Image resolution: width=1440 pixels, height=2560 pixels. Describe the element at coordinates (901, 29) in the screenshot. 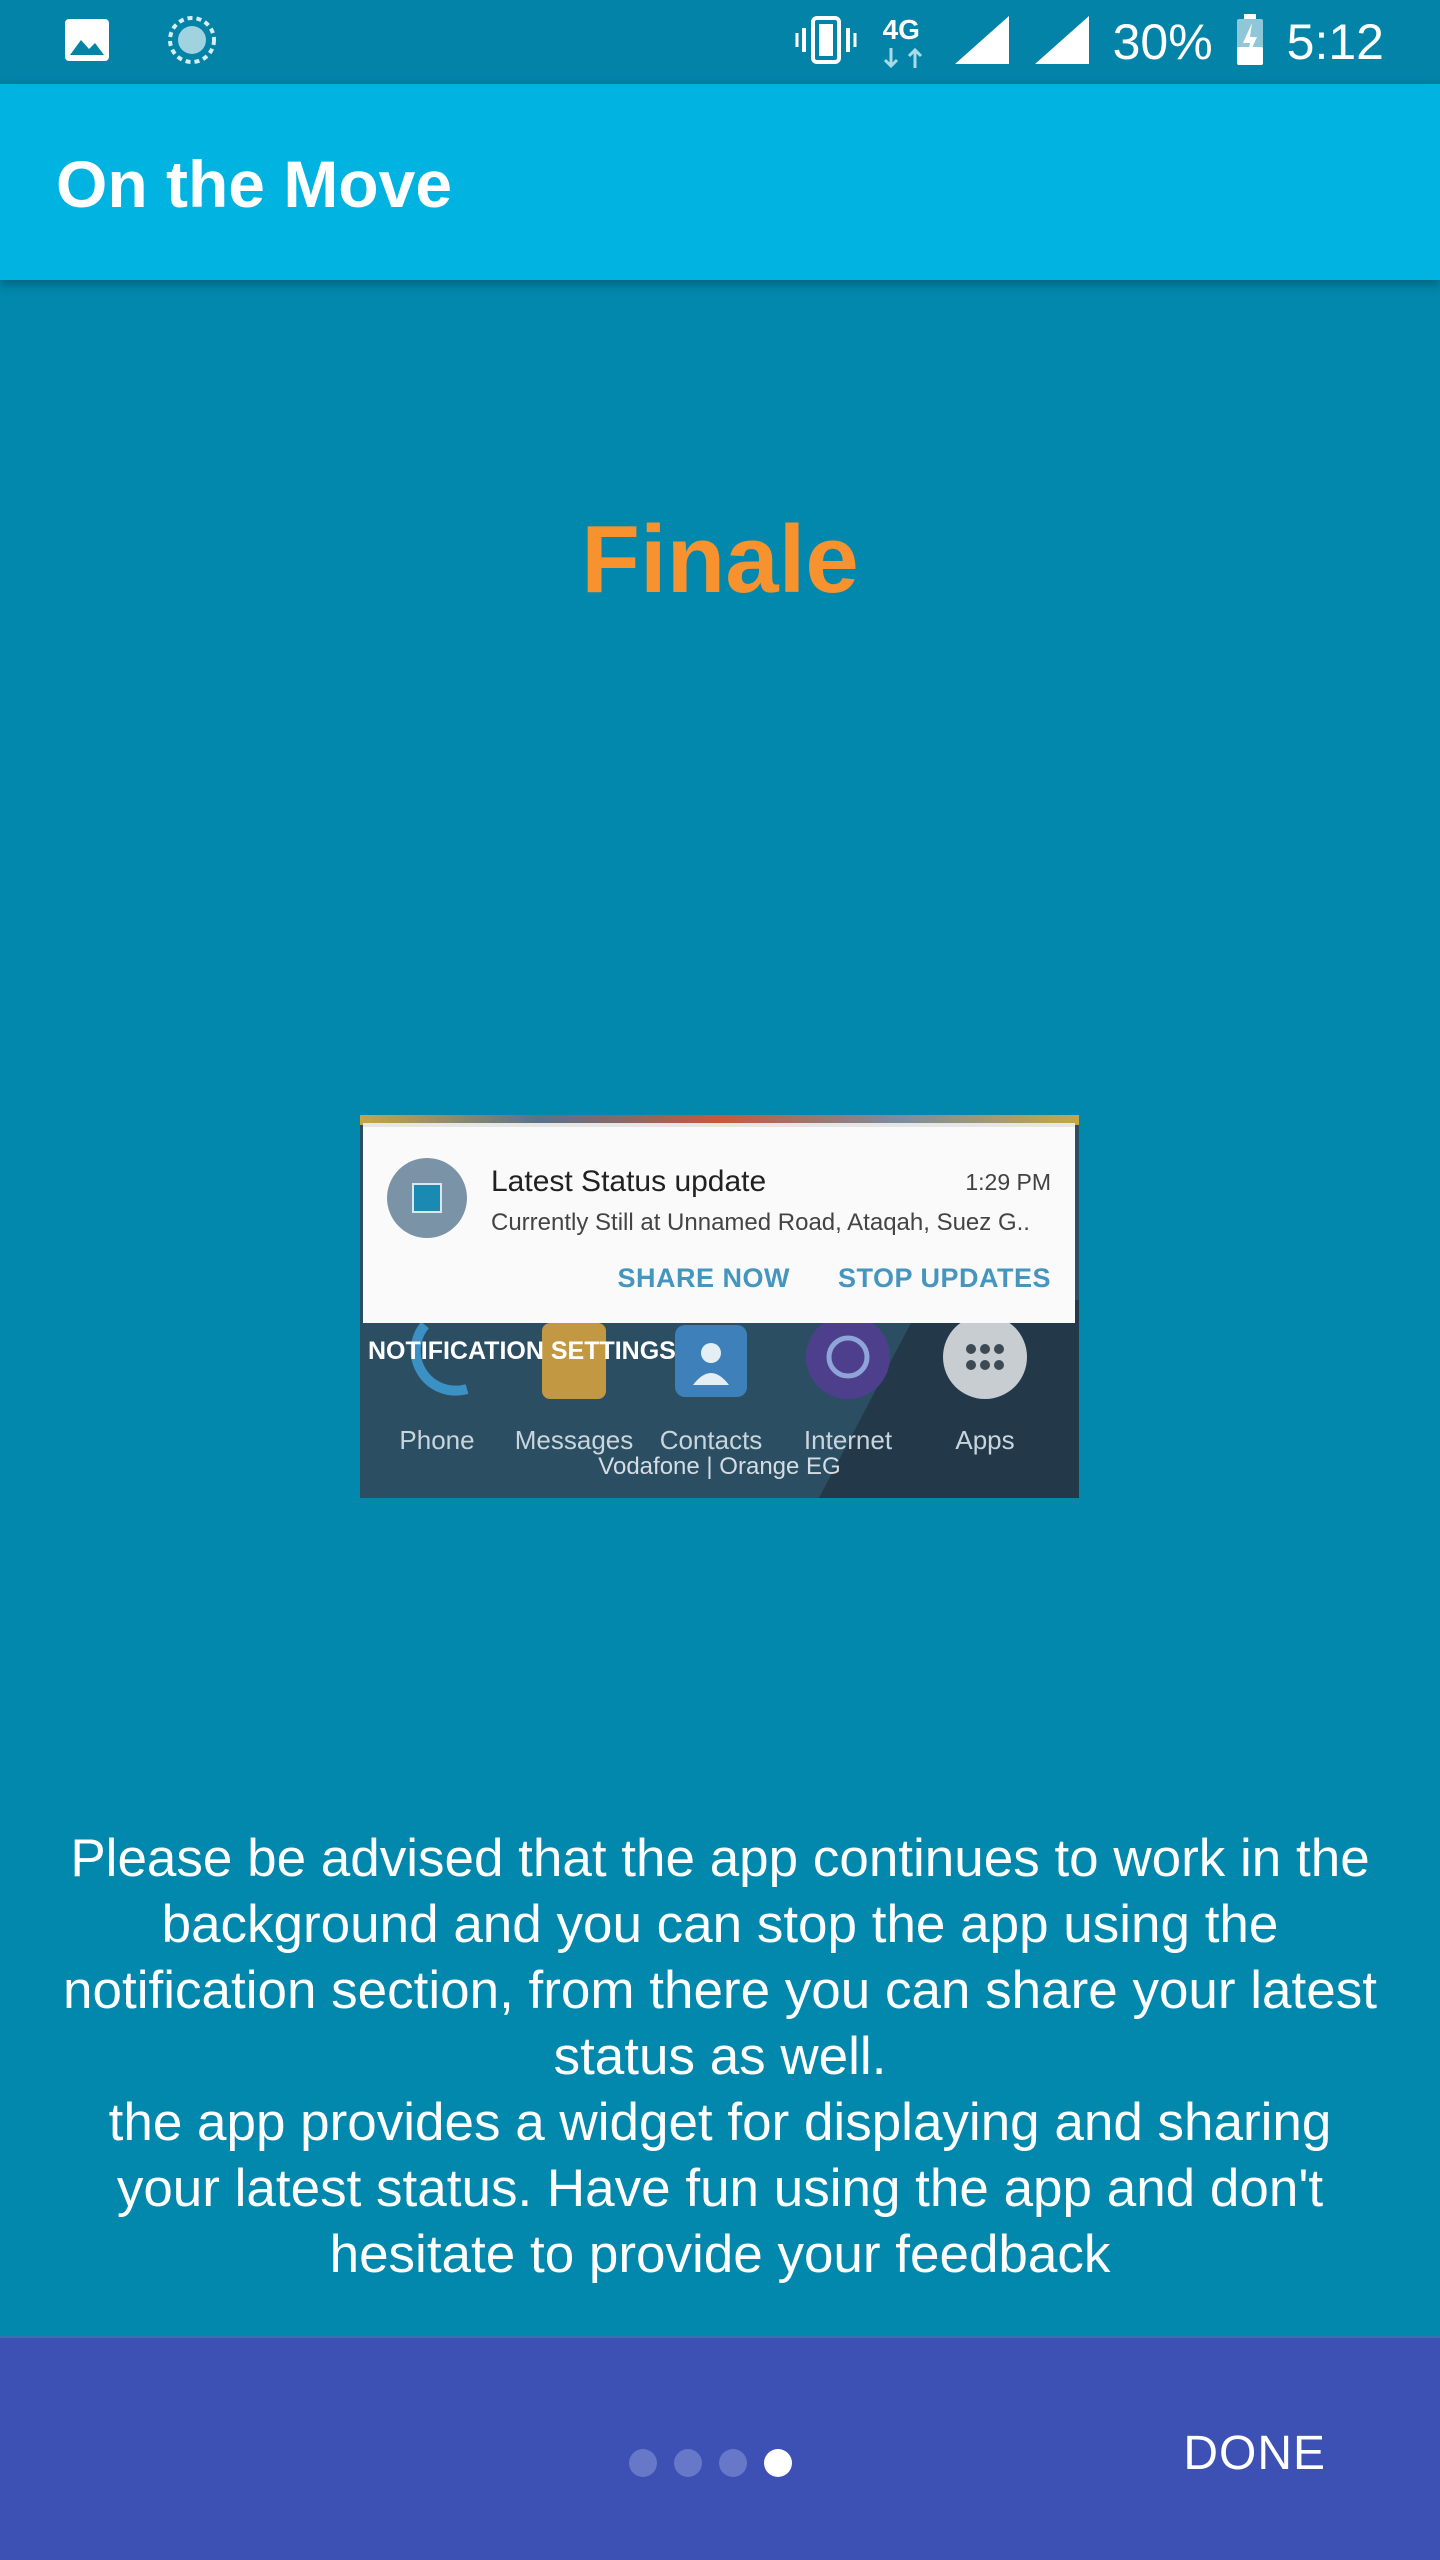

I see `network-label: 4G` at that location.